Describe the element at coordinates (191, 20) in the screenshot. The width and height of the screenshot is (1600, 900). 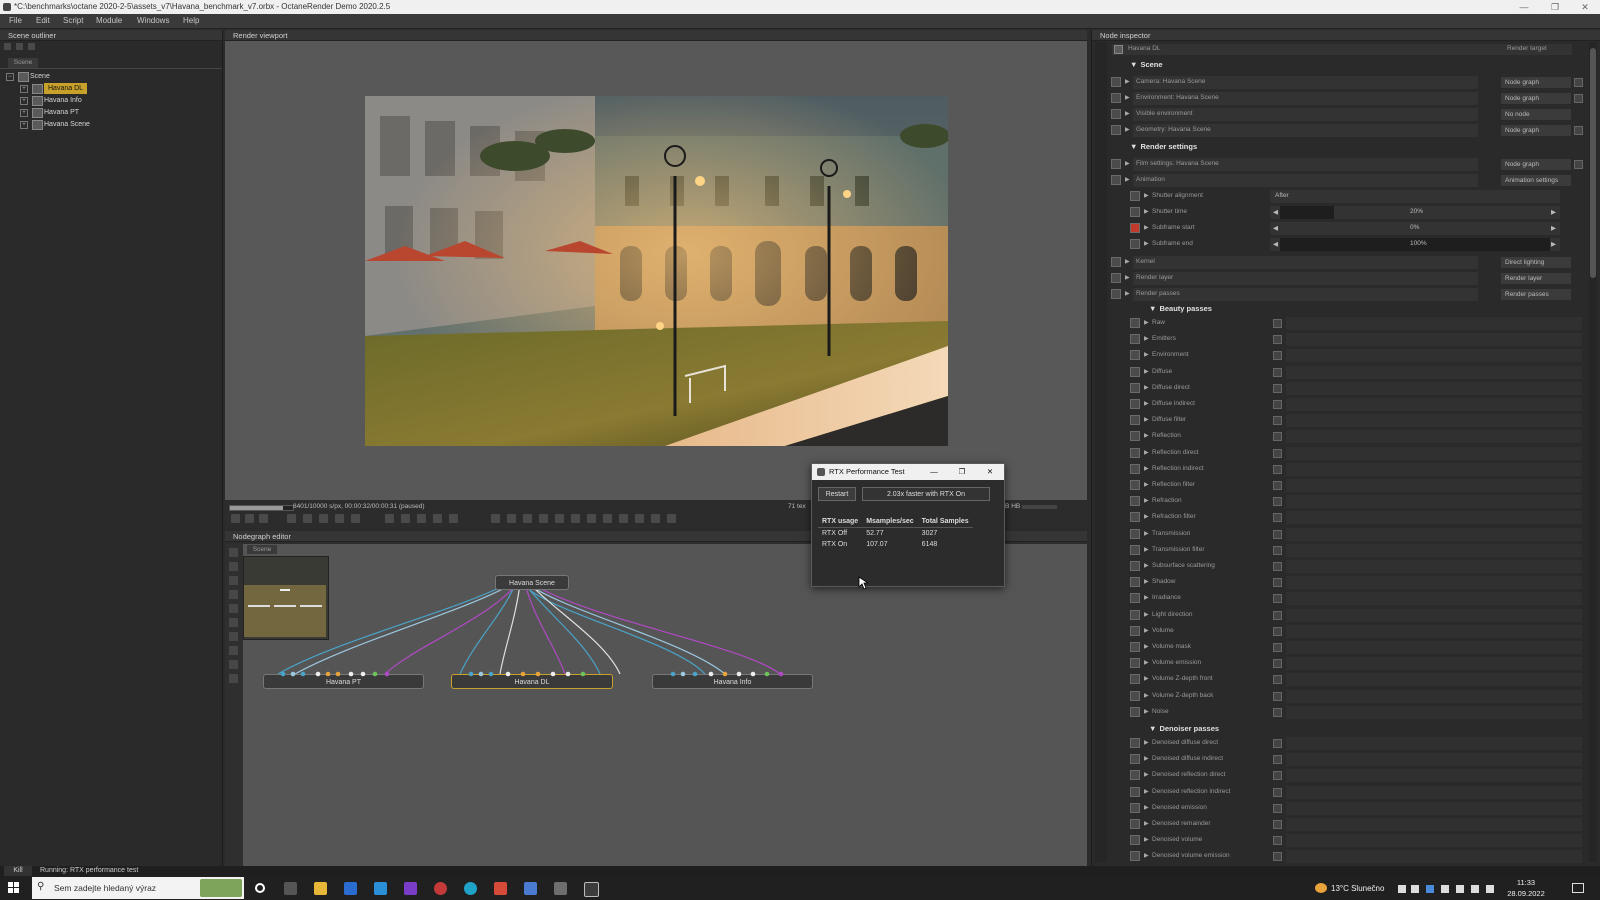
I see `menu-help: Help` at that location.